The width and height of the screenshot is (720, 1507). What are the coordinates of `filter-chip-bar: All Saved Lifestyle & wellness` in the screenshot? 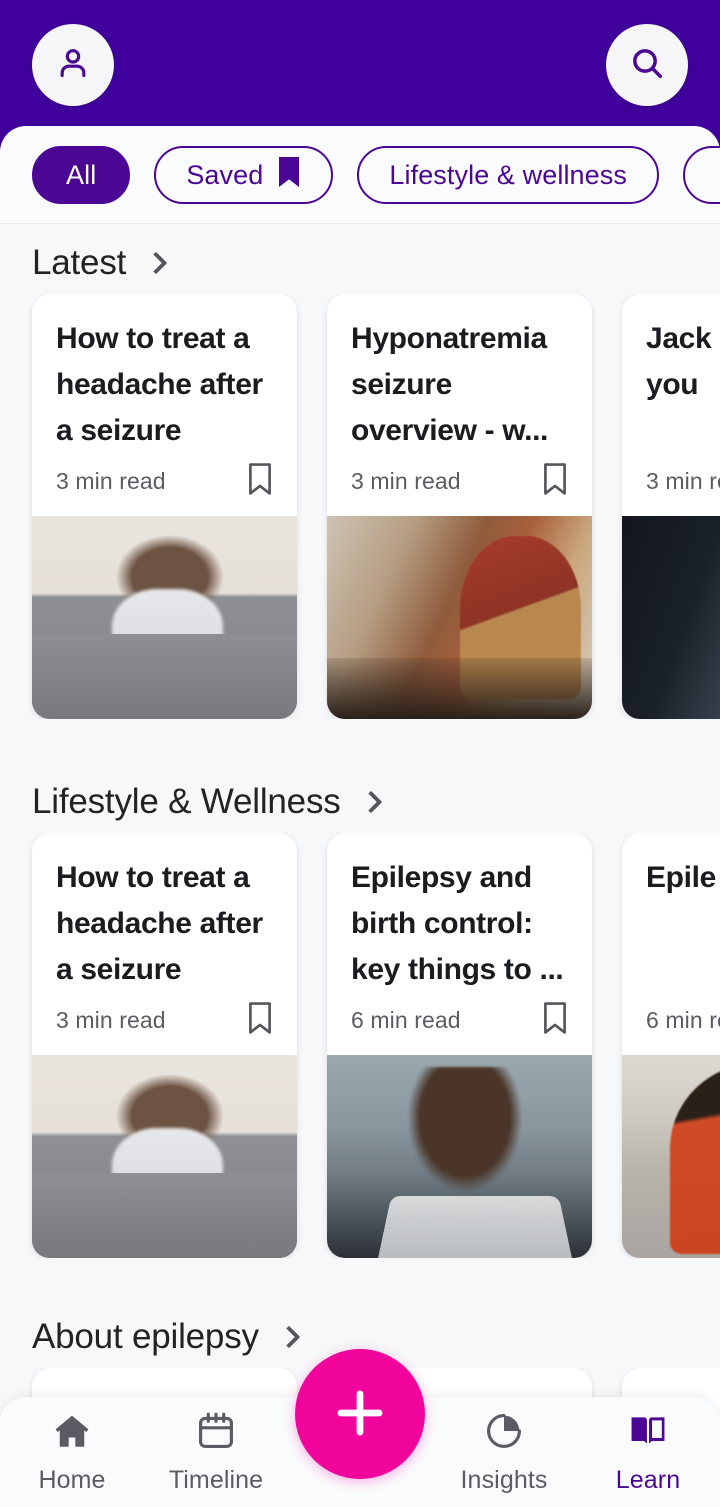 It's located at (360, 175).